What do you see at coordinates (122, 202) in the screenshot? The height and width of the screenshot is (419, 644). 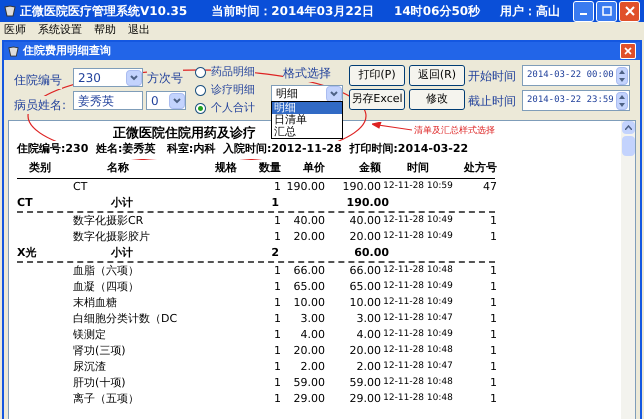 I see `table-cell-text: 小计` at bounding box center [122, 202].